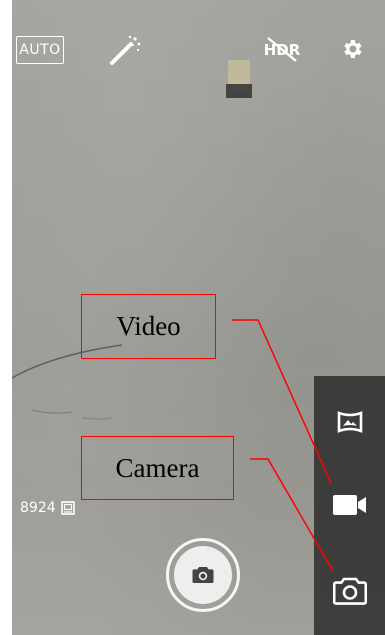 The height and width of the screenshot is (635, 385). I want to click on video-mode-button, so click(349, 505).